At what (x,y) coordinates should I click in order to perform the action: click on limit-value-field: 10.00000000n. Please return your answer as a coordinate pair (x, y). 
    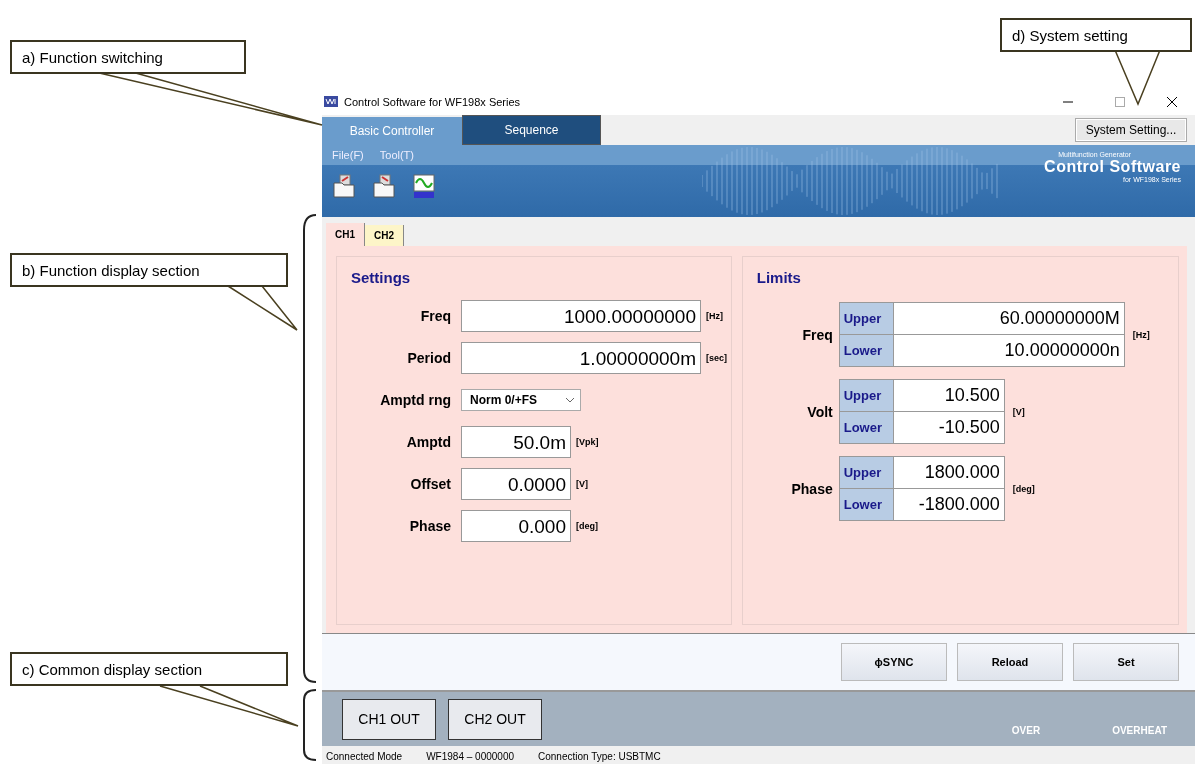
    Looking at the image, I should click on (1008, 350).